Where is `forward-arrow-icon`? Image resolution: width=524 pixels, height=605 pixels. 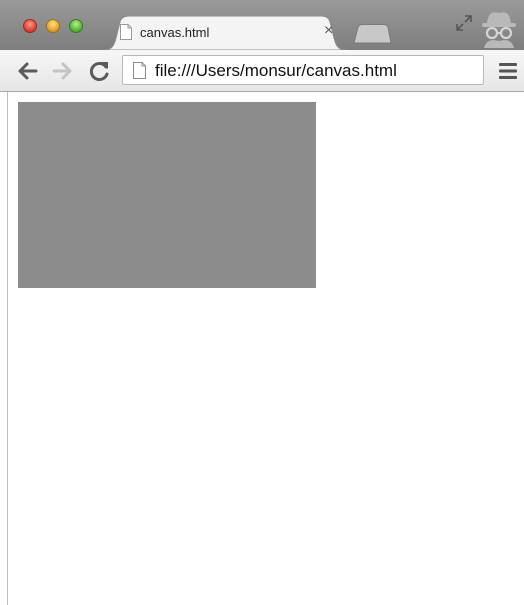
forward-arrow-icon is located at coordinates (62, 71).